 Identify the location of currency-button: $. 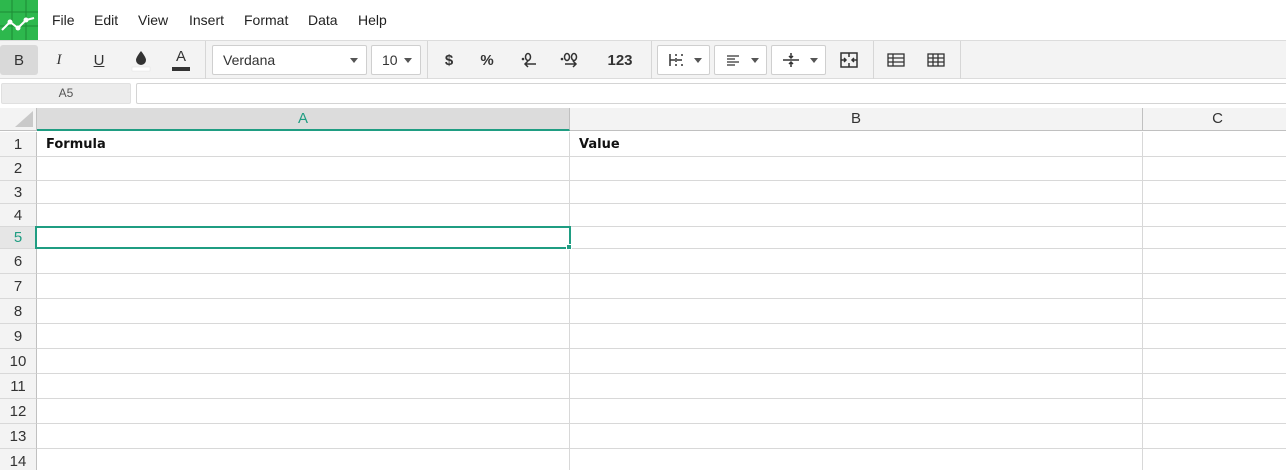
(449, 60).